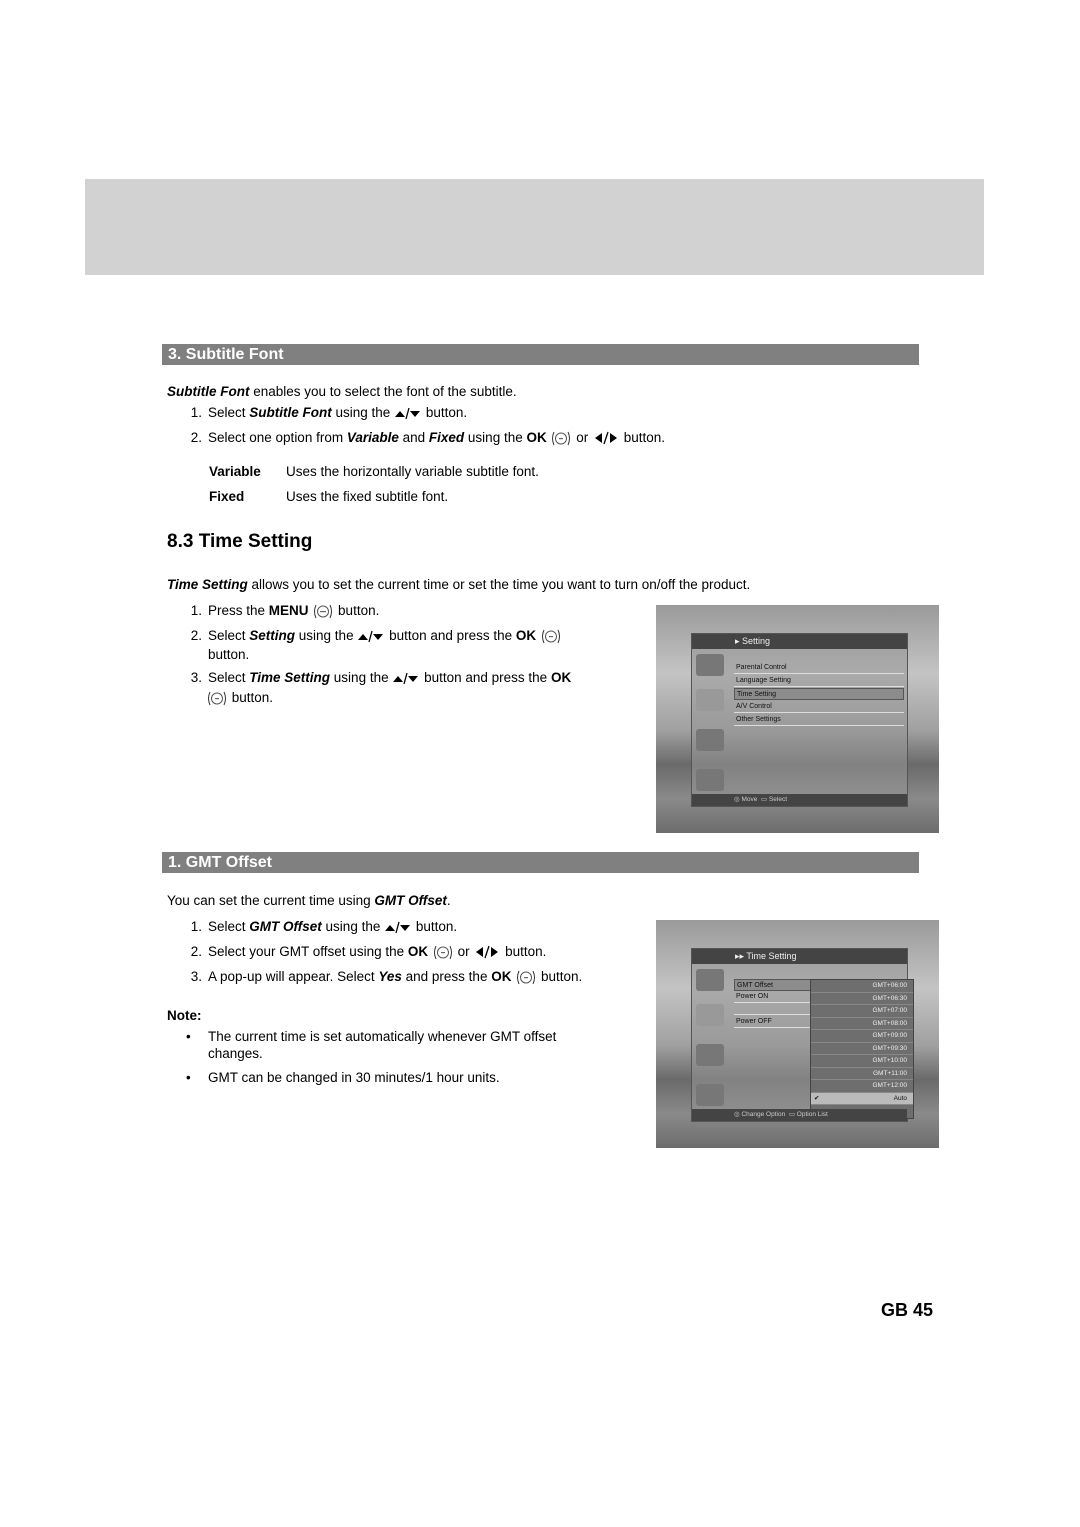 The width and height of the screenshot is (1080, 1527). Describe the element at coordinates (293, 976) in the screenshot. I see `step-text: A pop-up will appear. Select` at that location.